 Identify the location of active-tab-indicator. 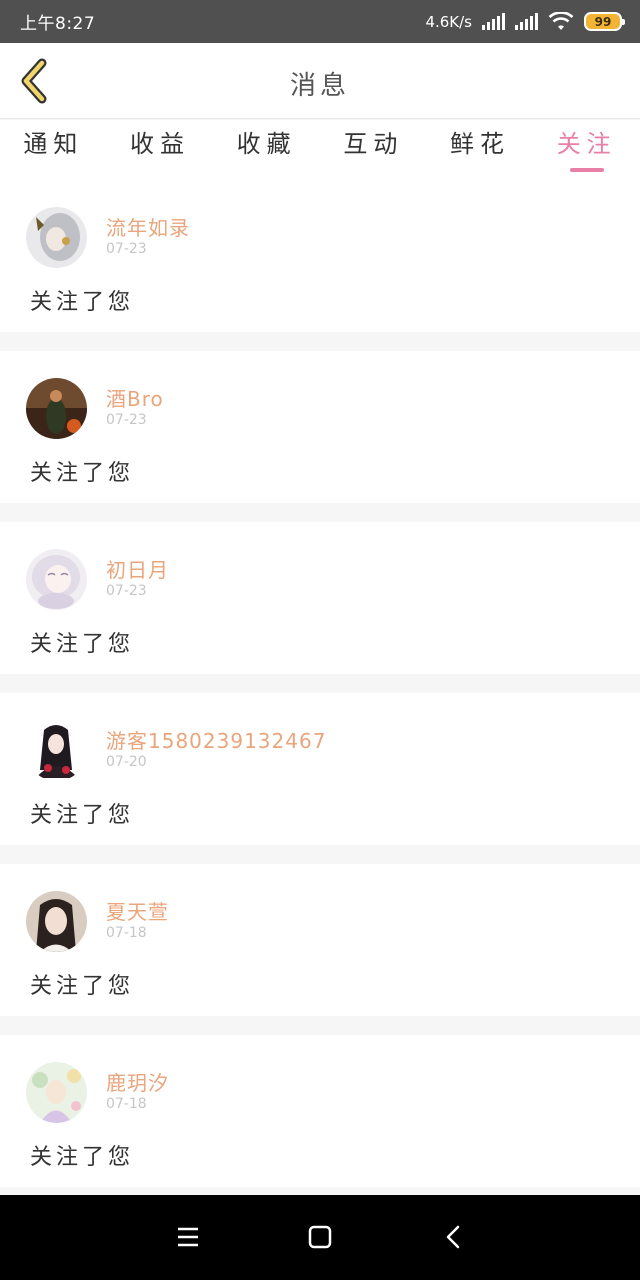
(586, 170).